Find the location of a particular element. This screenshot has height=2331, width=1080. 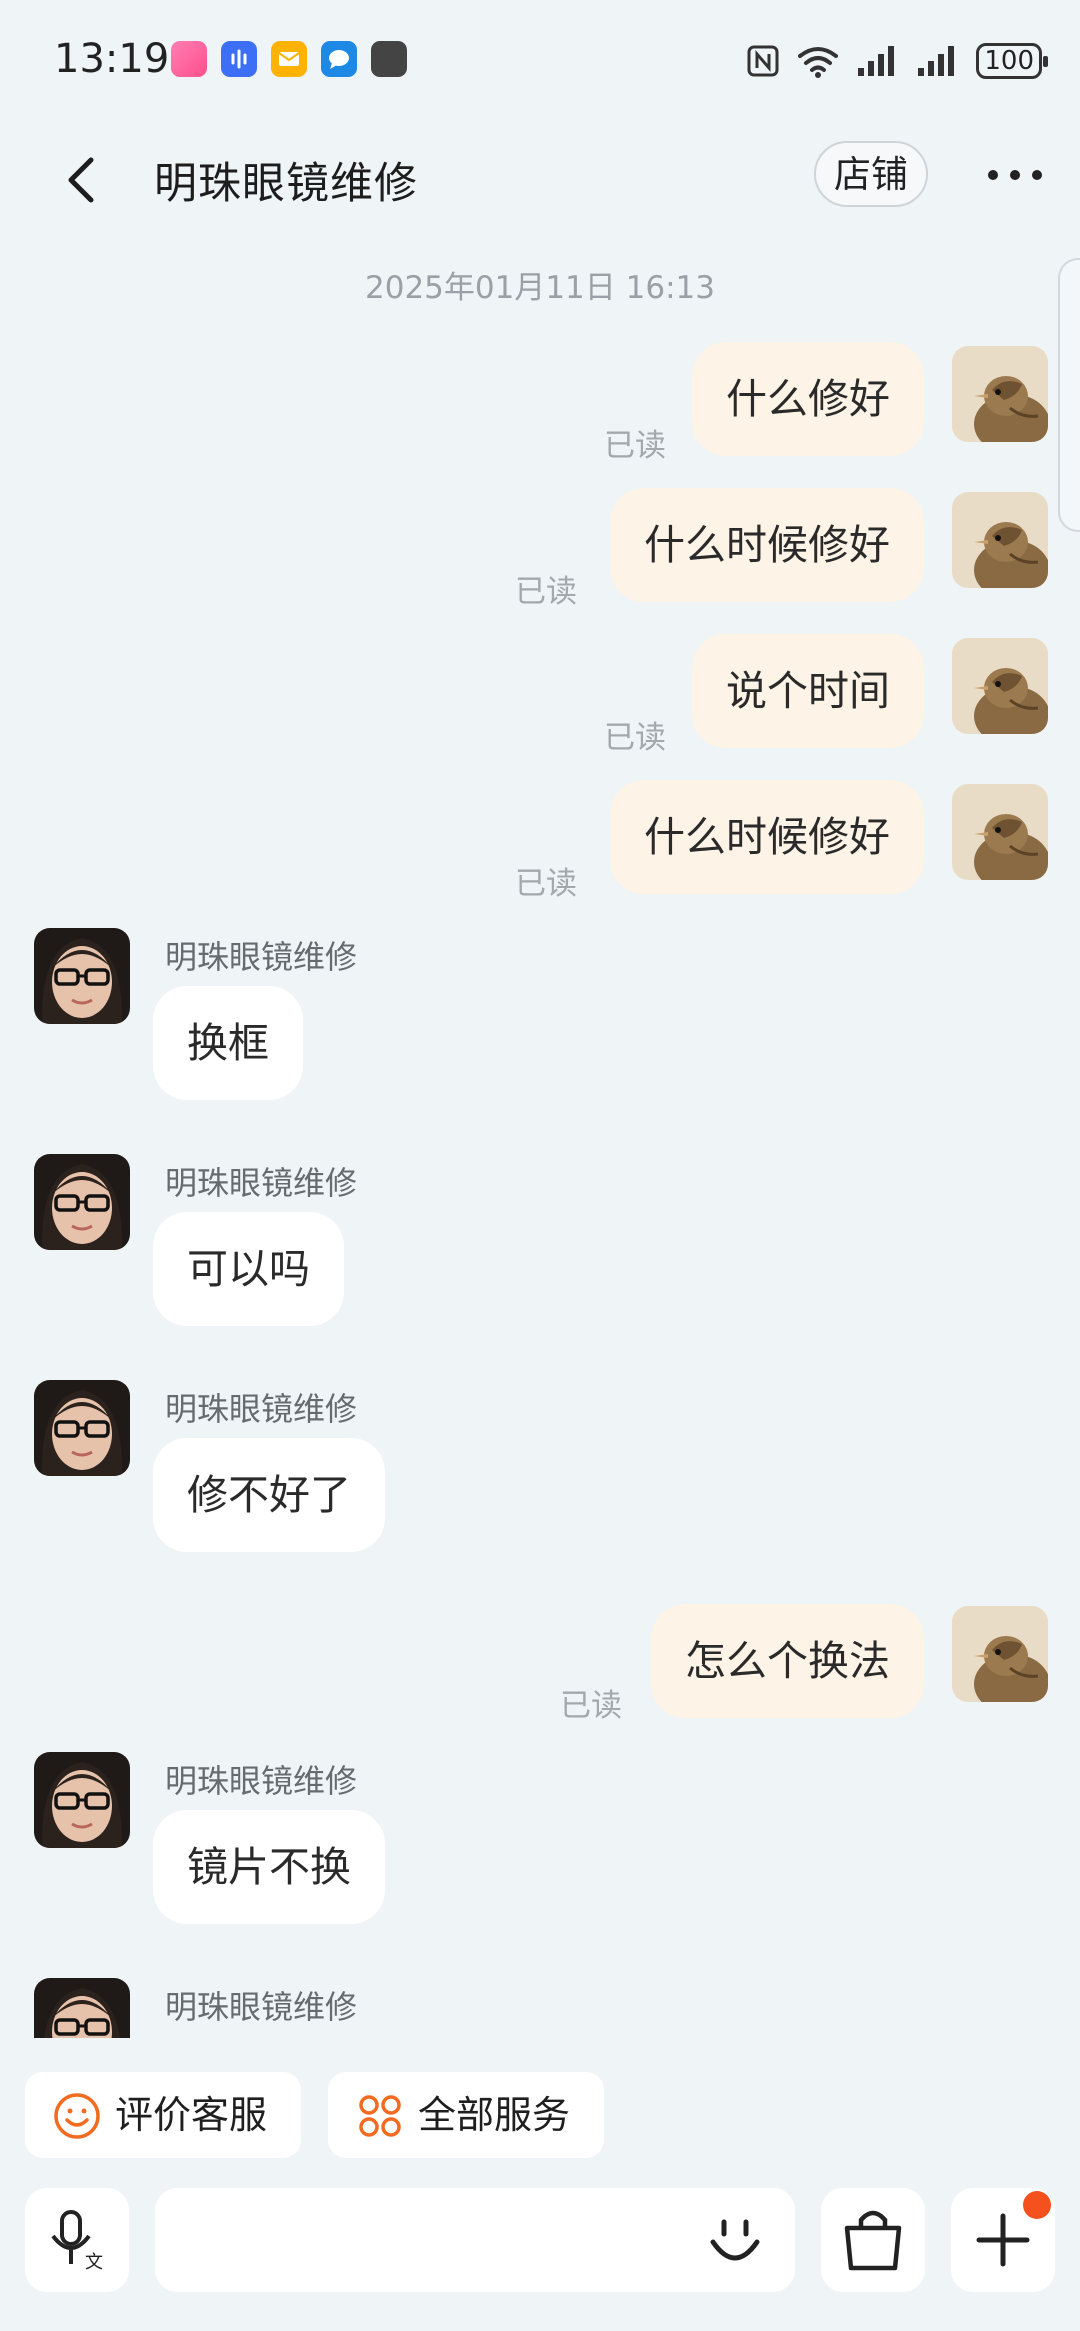

my-message-bubble: 说个时间 is located at coordinates (808, 691).